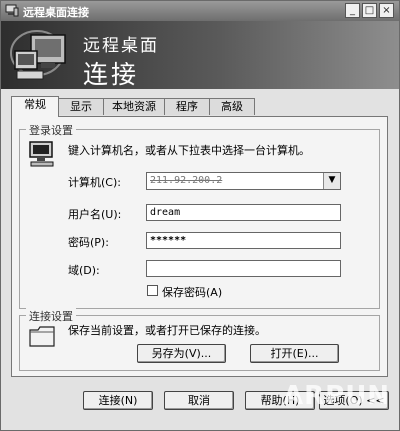 Image resolution: width=400 pixels, height=431 pixels. What do you see at coordinates (95, 214) in the screenshot?
I see `username-label: 用户名(U):` at bounding box center [95, 214].